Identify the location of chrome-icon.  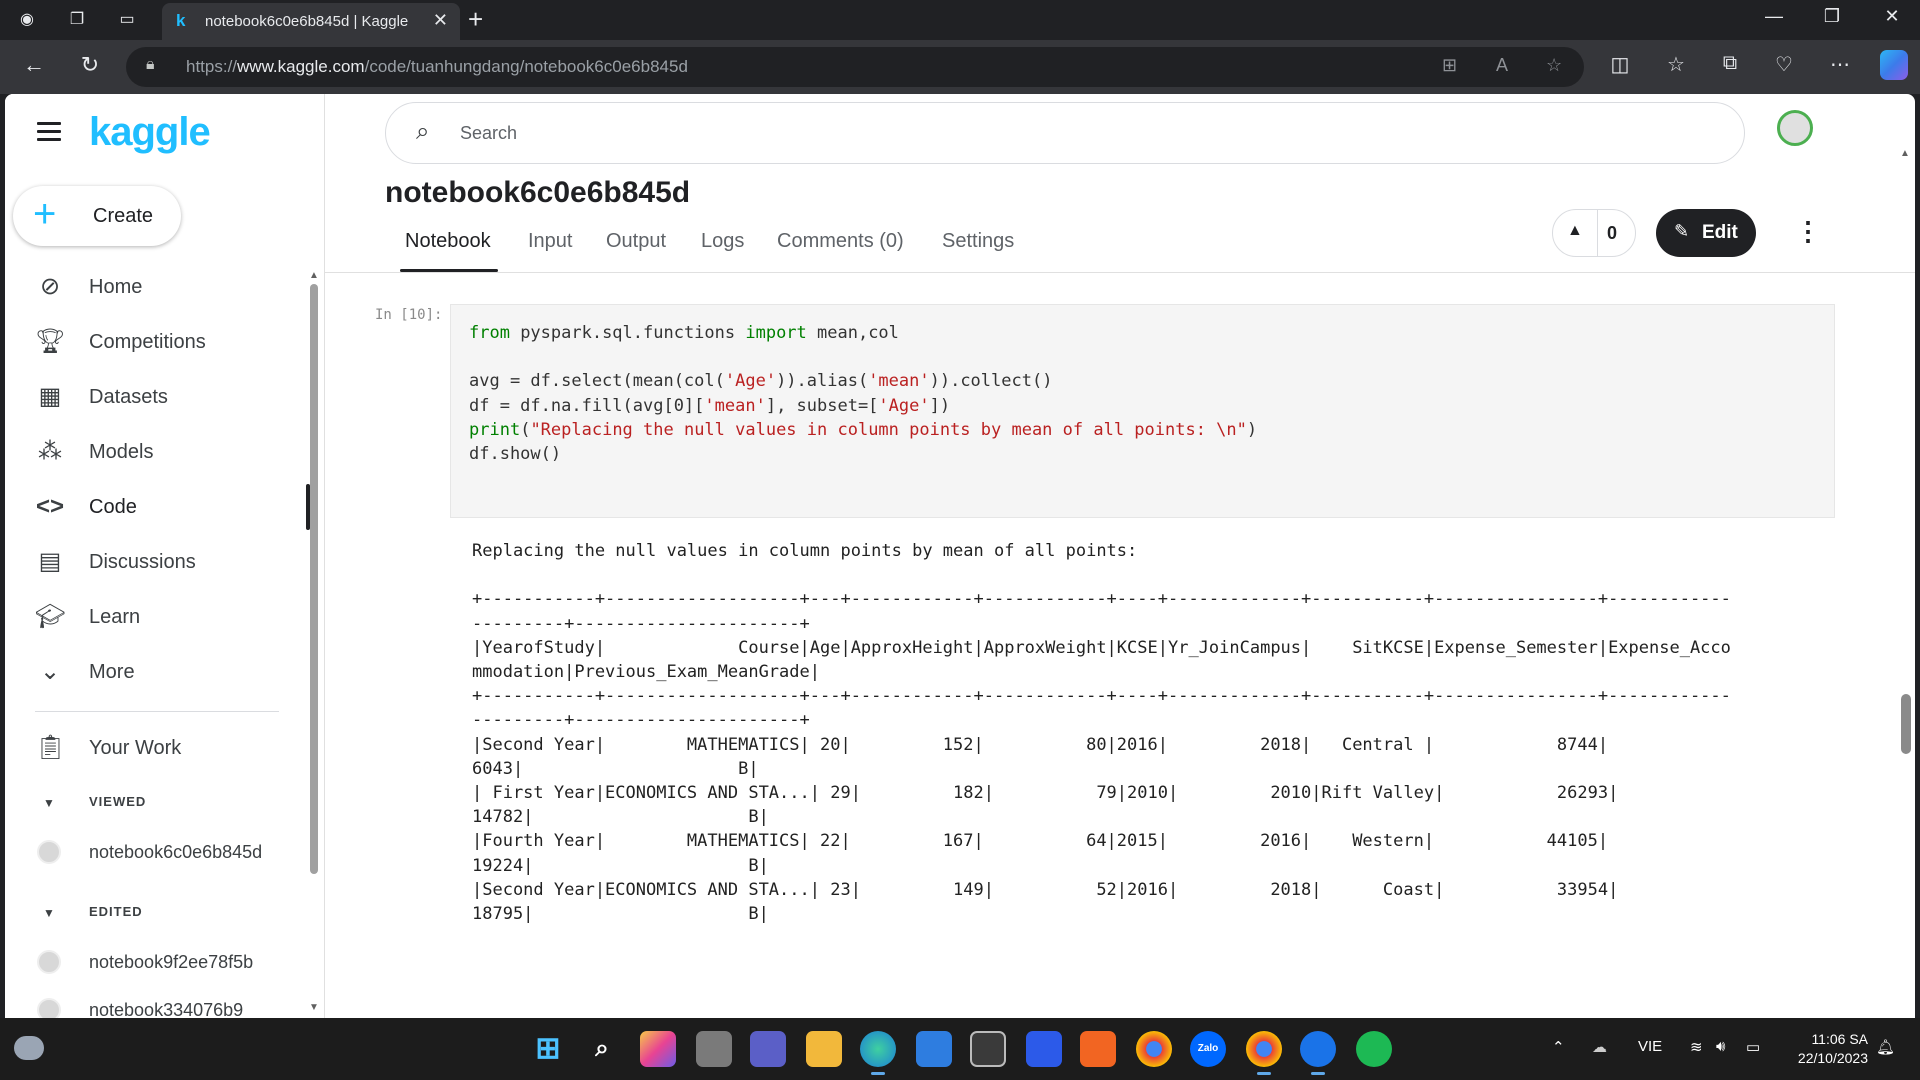
(1154, 1049).